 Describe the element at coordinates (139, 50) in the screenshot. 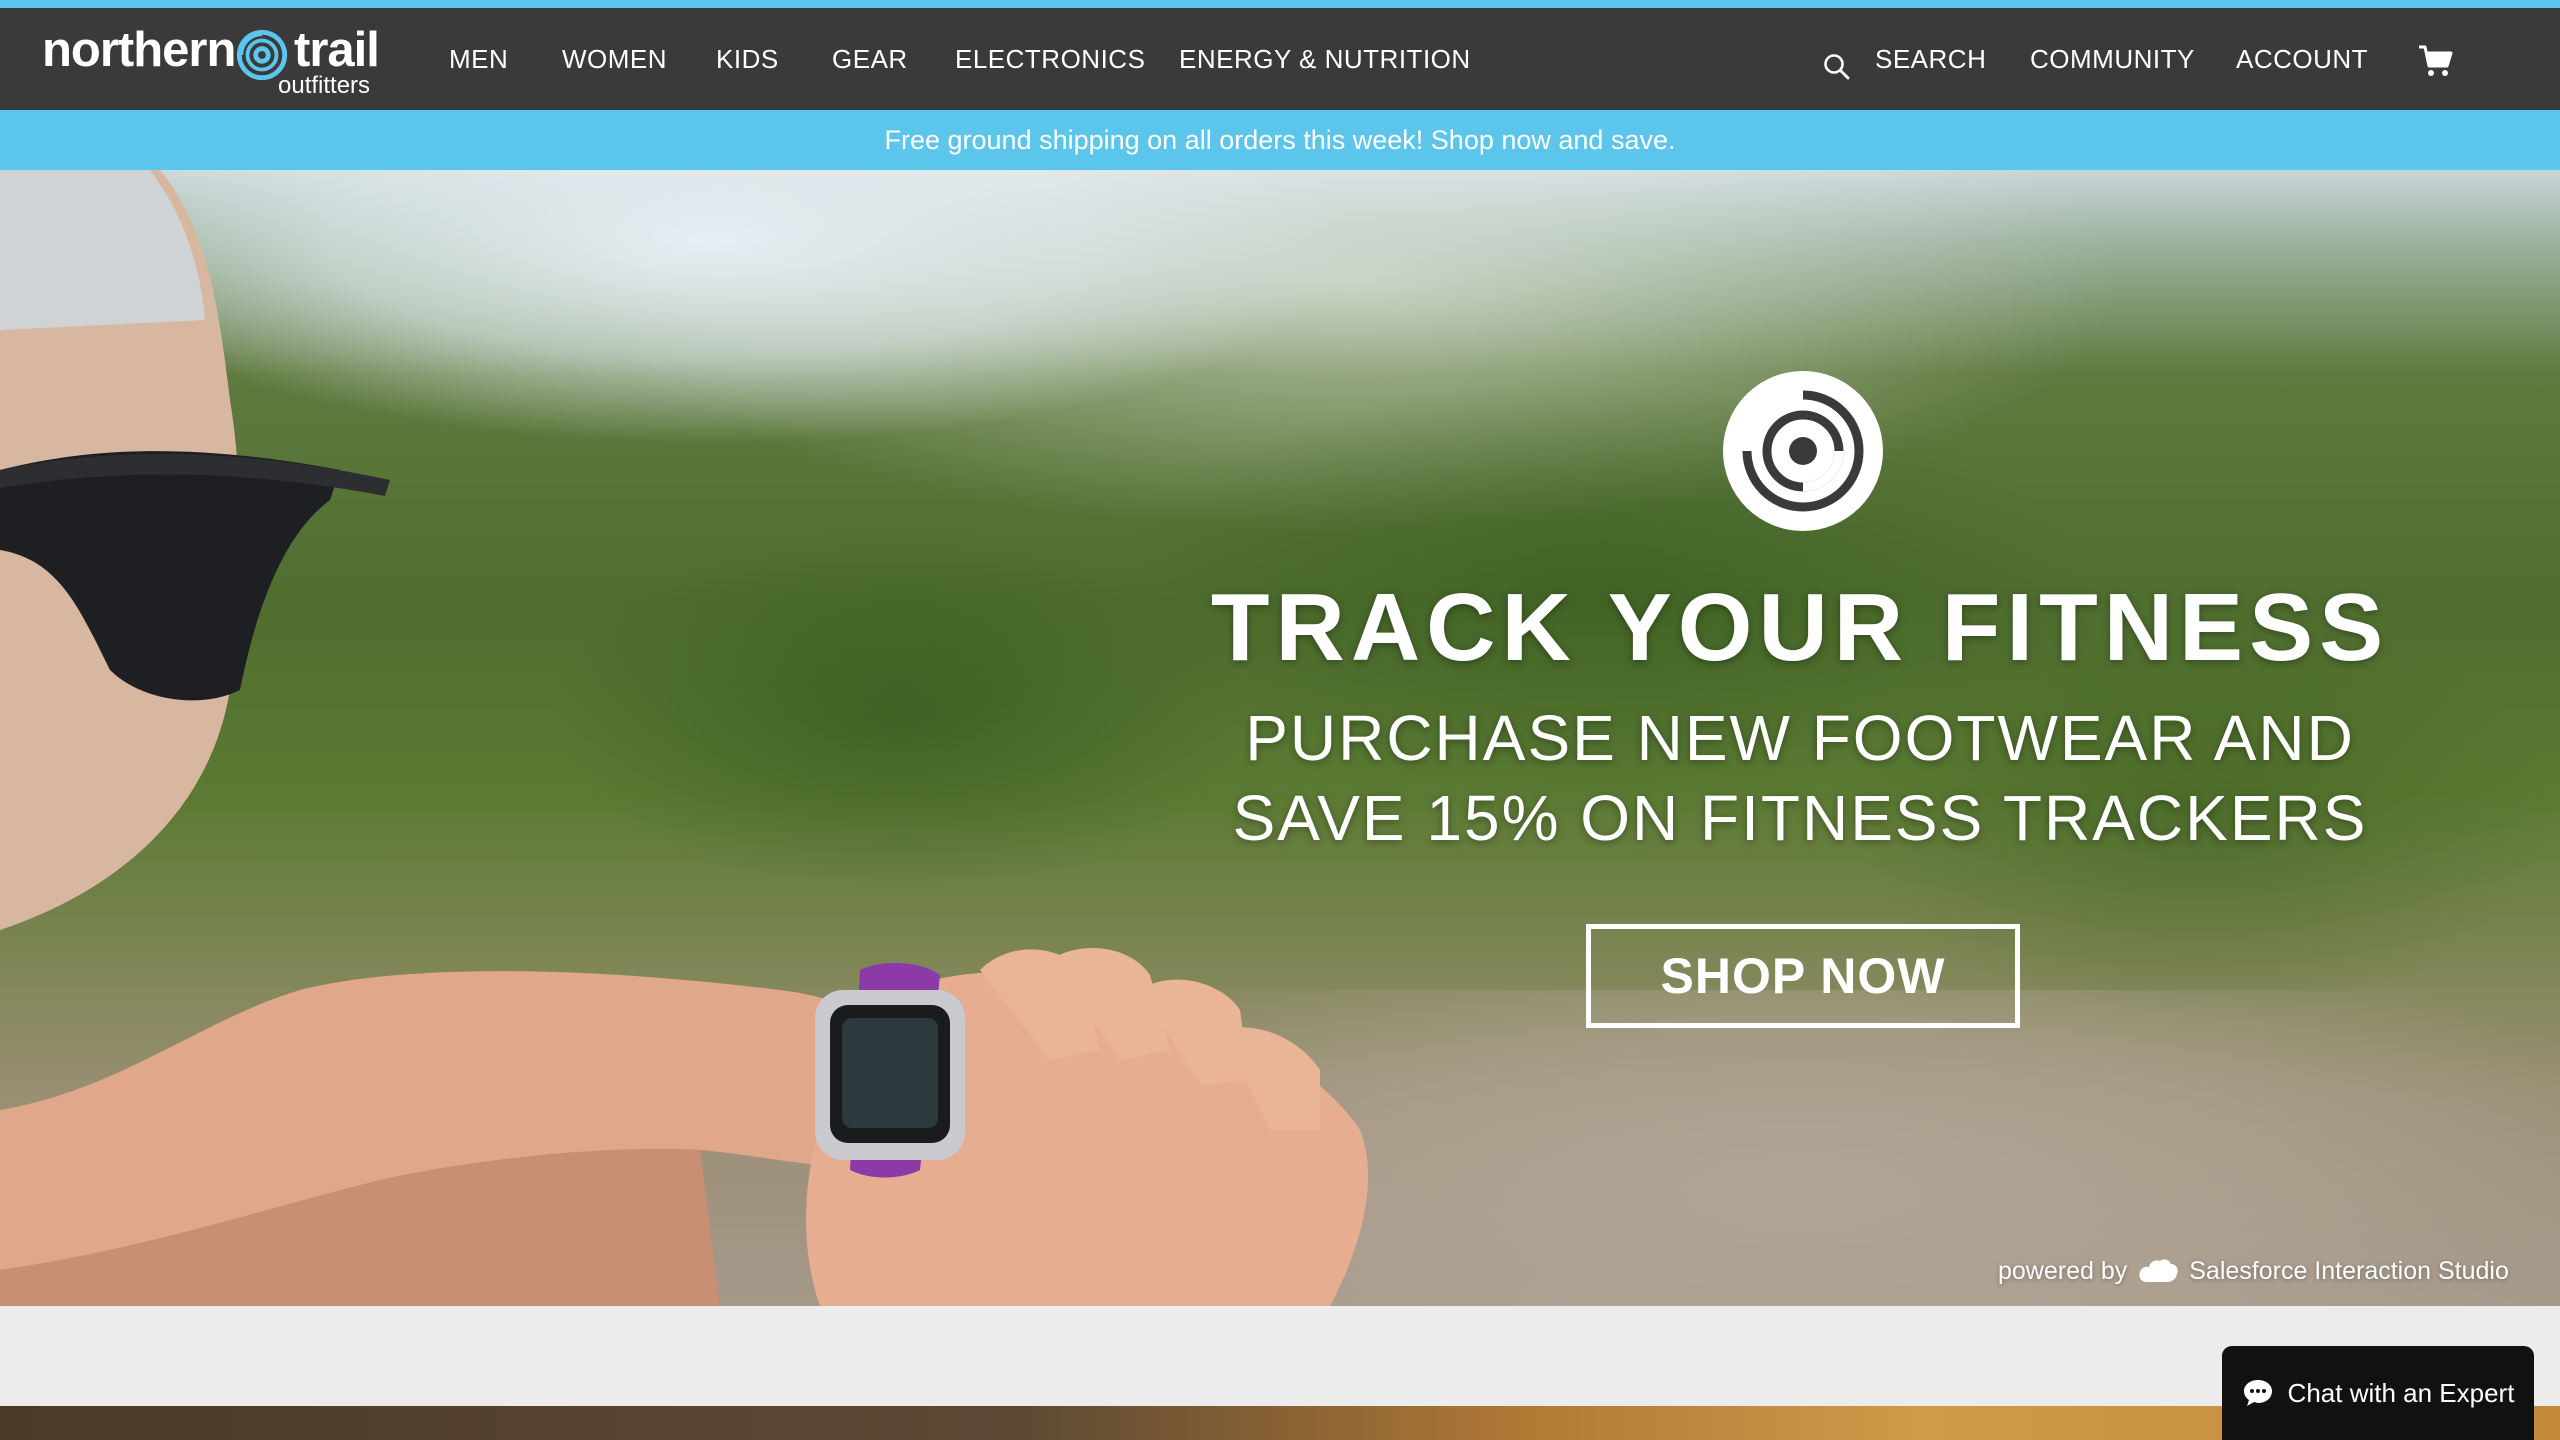

I see `brand-name-left: northern` at that location.